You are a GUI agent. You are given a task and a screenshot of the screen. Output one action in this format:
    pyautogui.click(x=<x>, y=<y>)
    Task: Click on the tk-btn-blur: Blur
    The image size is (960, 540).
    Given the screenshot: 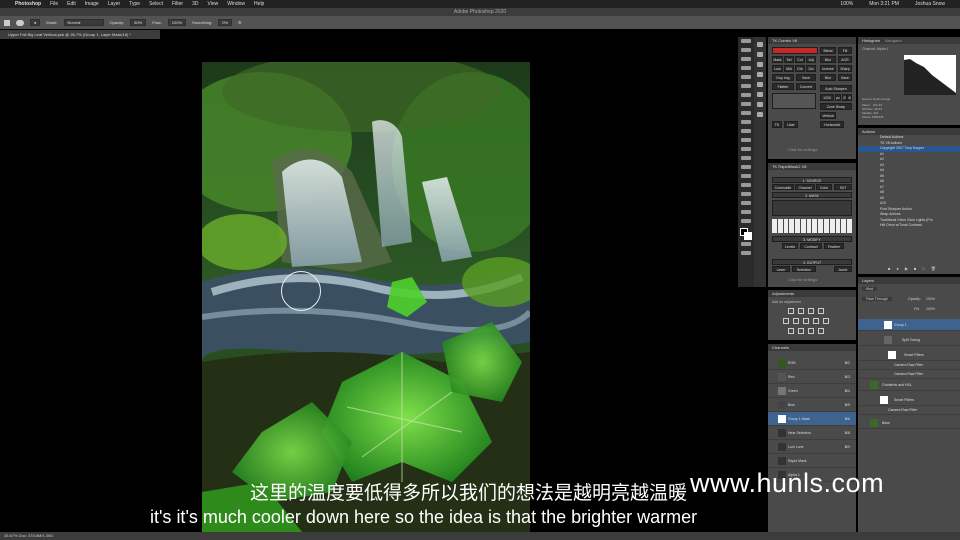 What is the action you would take?
    pyautogui.click(x=828, y=59)
    